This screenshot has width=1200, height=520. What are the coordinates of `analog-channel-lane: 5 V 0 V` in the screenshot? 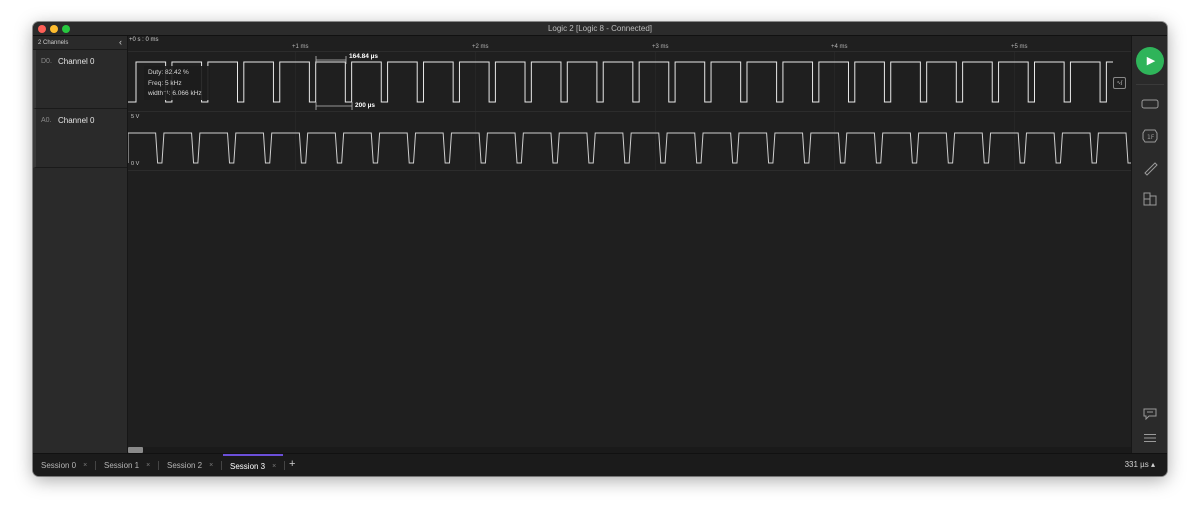 It's located at (629, 141).